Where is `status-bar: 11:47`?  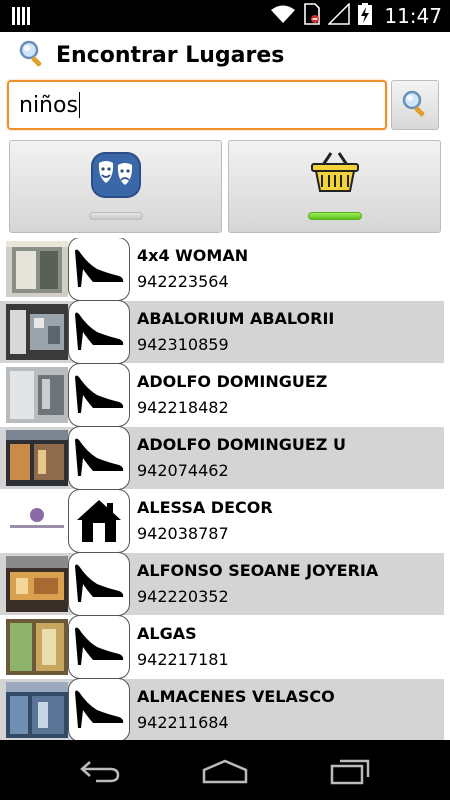 status-bar: 11:47 is located at coordinates (225, 16).